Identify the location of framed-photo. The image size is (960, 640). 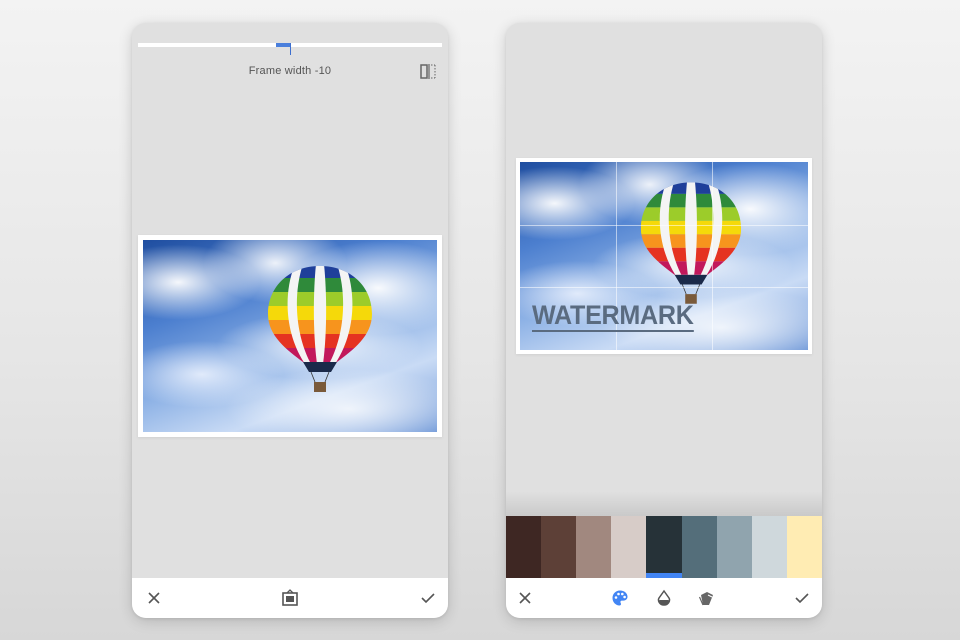
(290, 336).